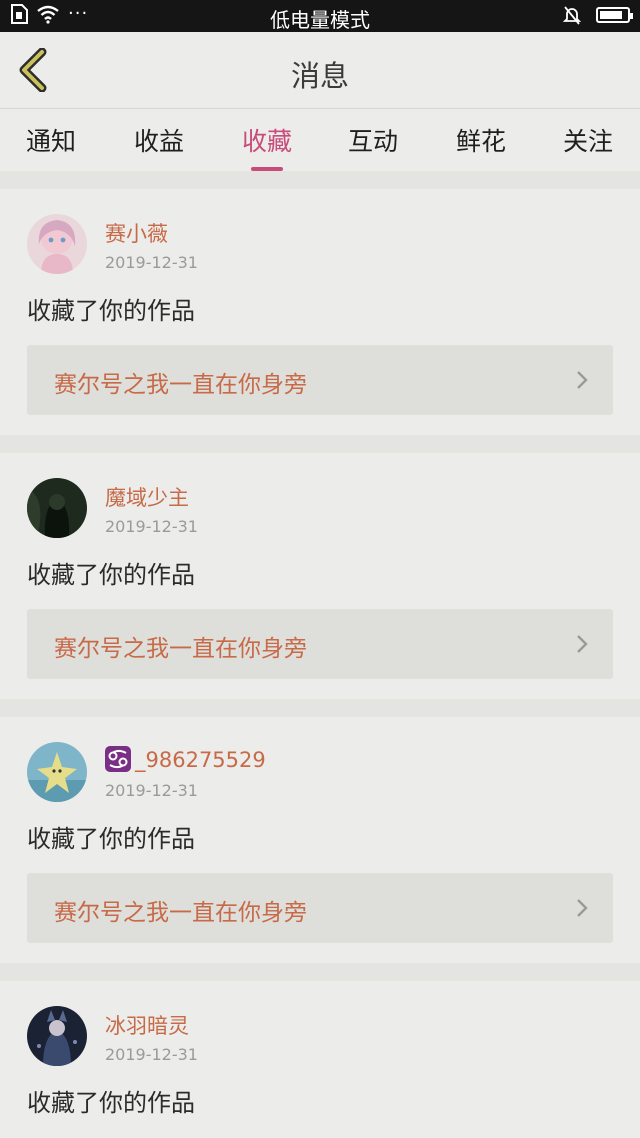 This screenshot has width=640, height=1138. What do you see at coordinates (159, 140) in the screenshot?
I see `tab-earnings: 收益` at bounding box center [159, 140].